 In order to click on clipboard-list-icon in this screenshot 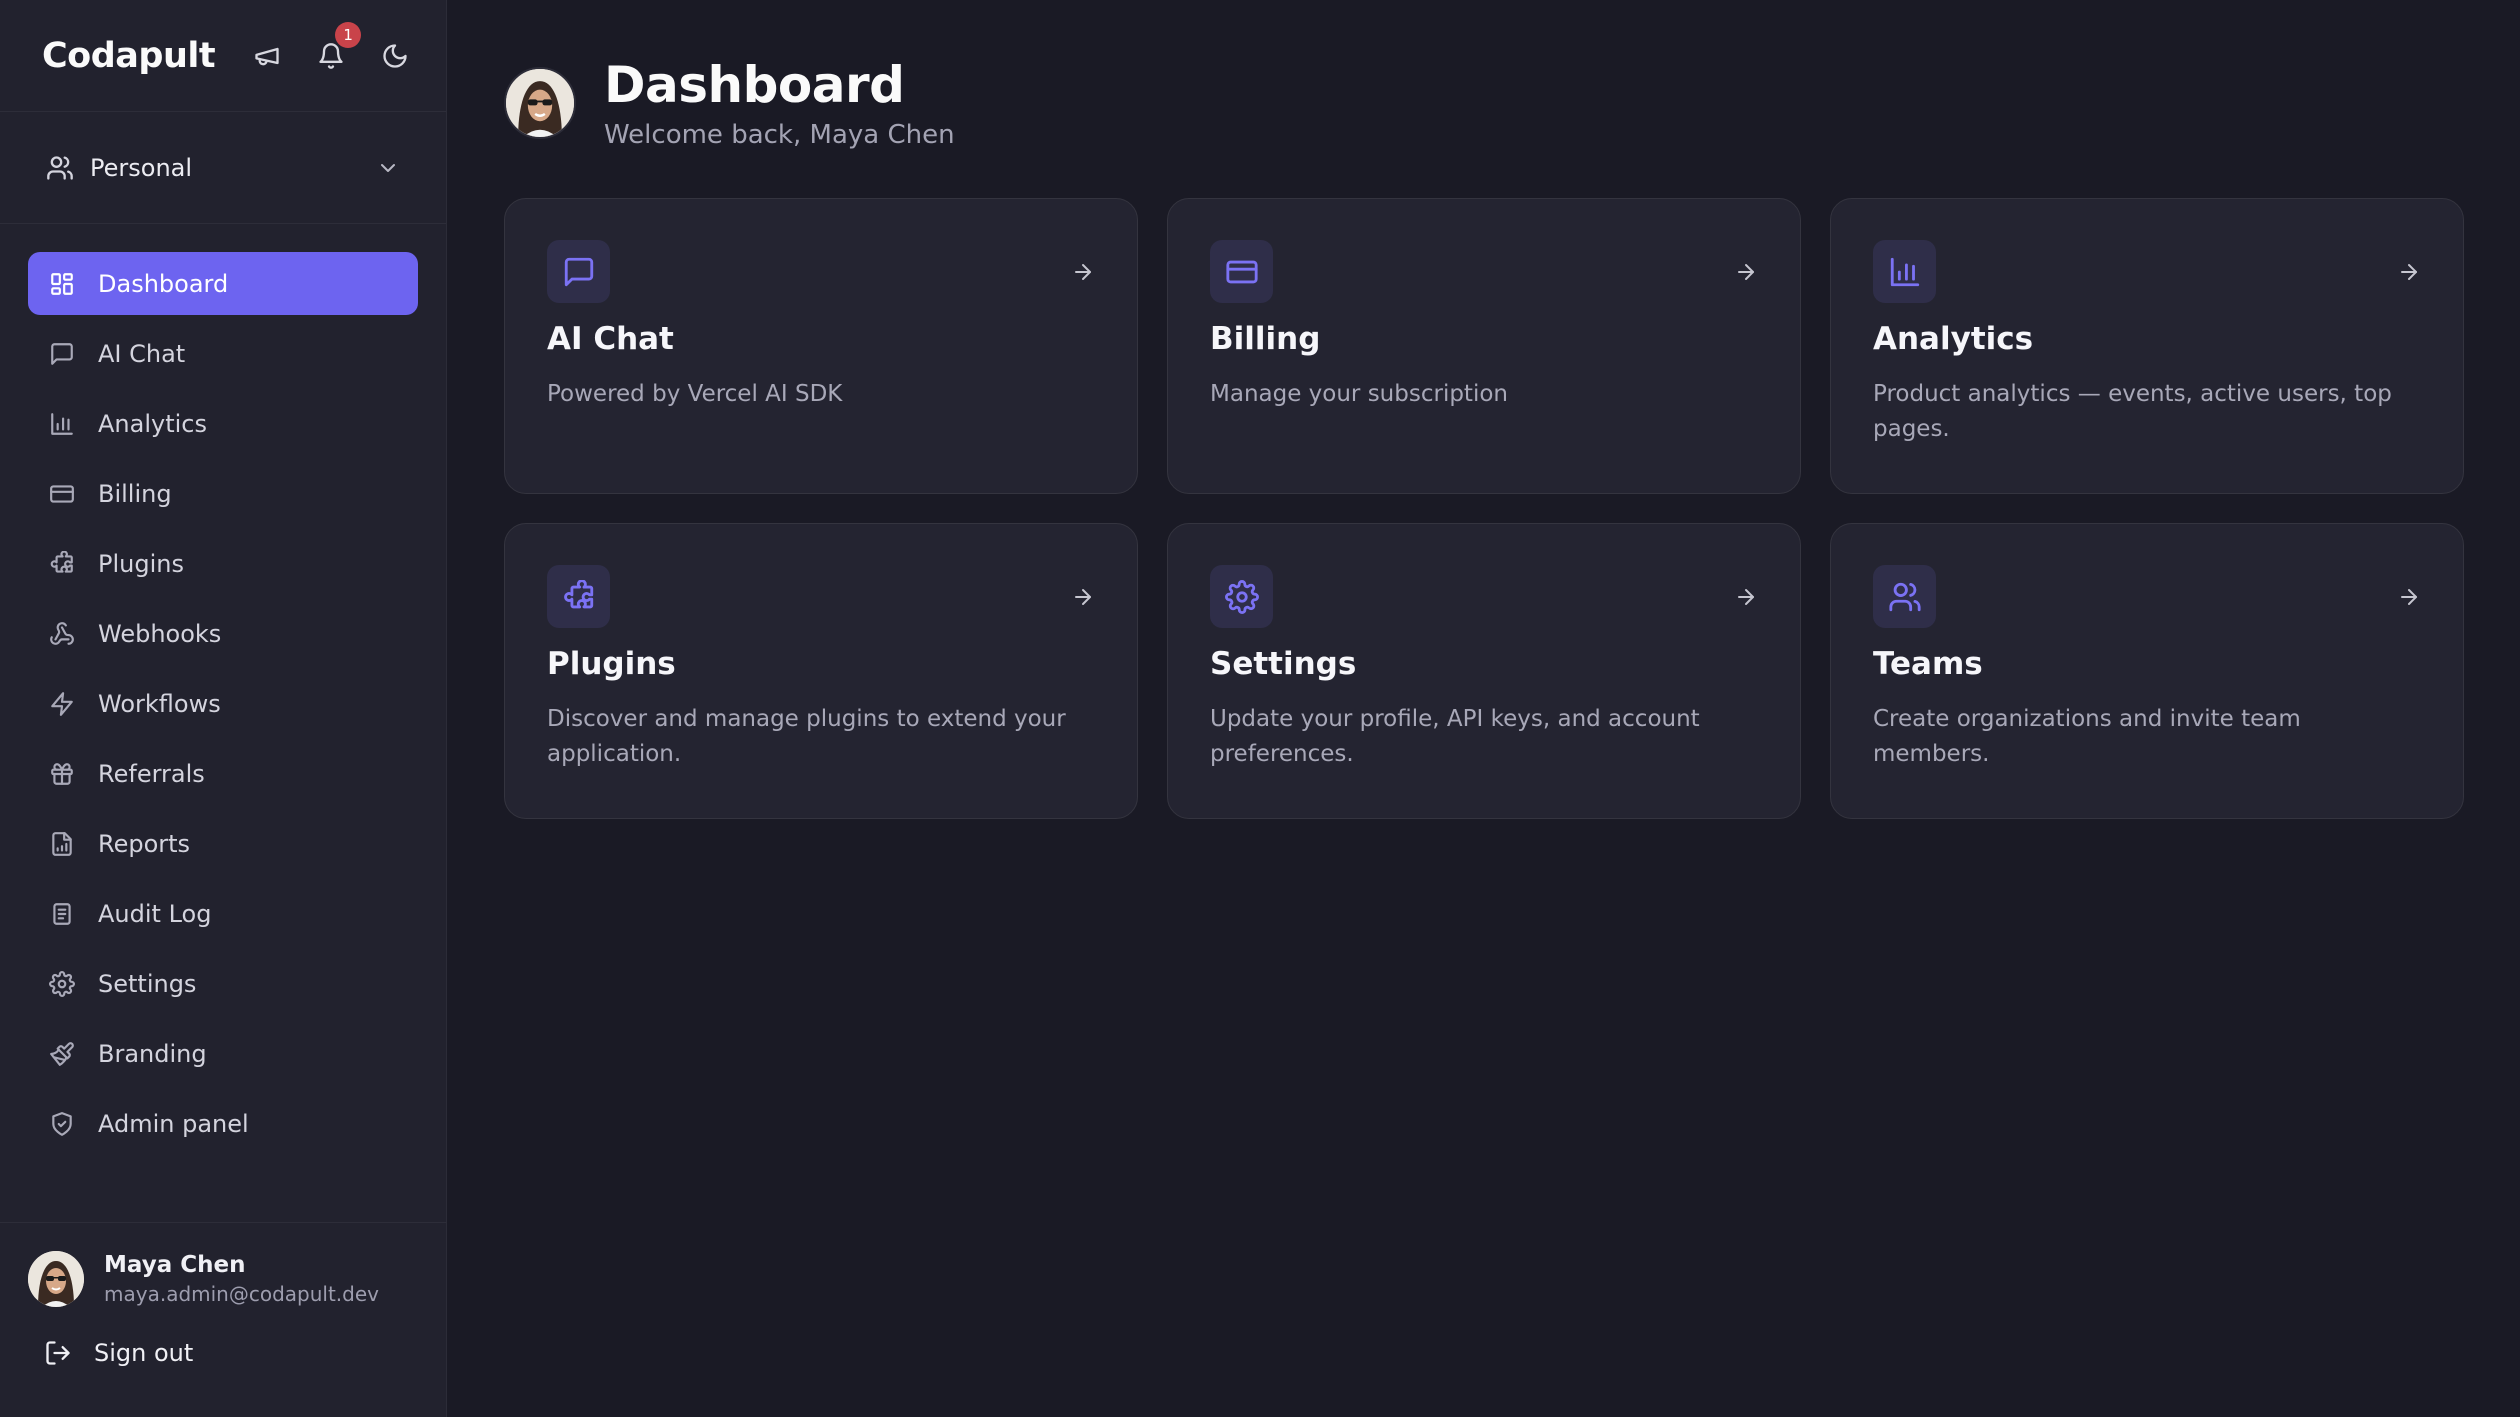, I will do `click(62, 914)`.